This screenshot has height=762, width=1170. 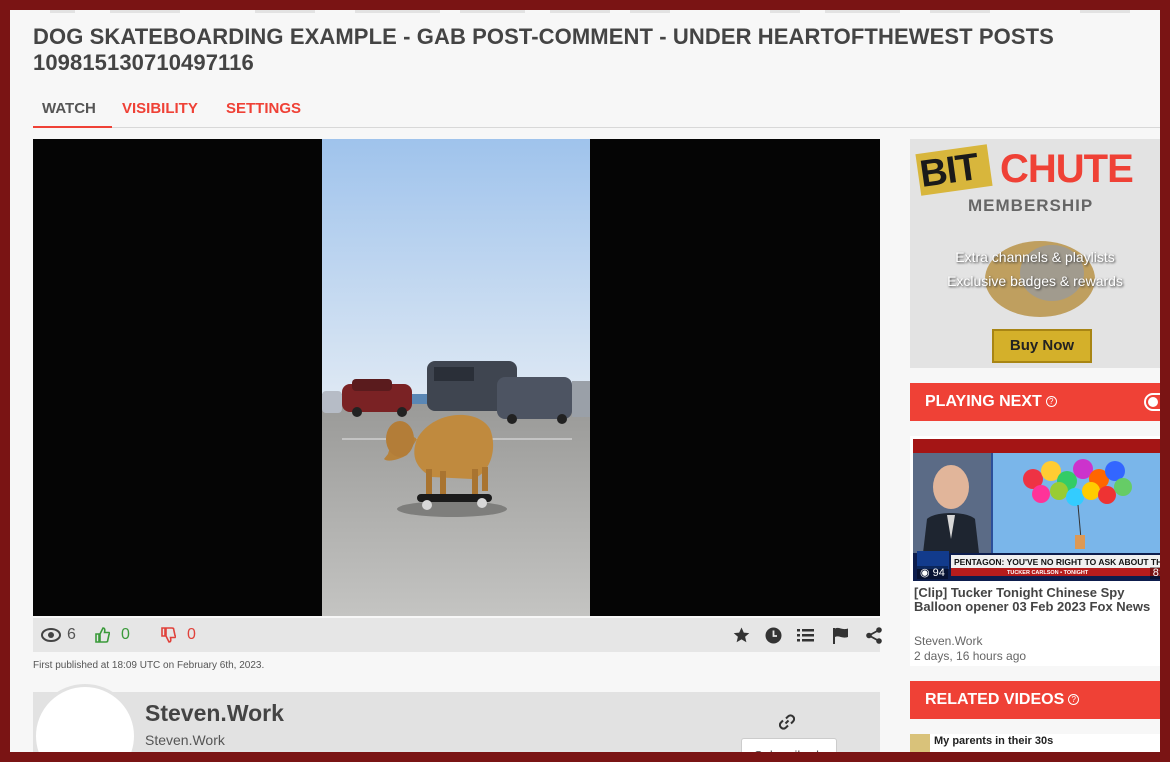 I want to click on channel-link-button, so click(x=787, y=724).